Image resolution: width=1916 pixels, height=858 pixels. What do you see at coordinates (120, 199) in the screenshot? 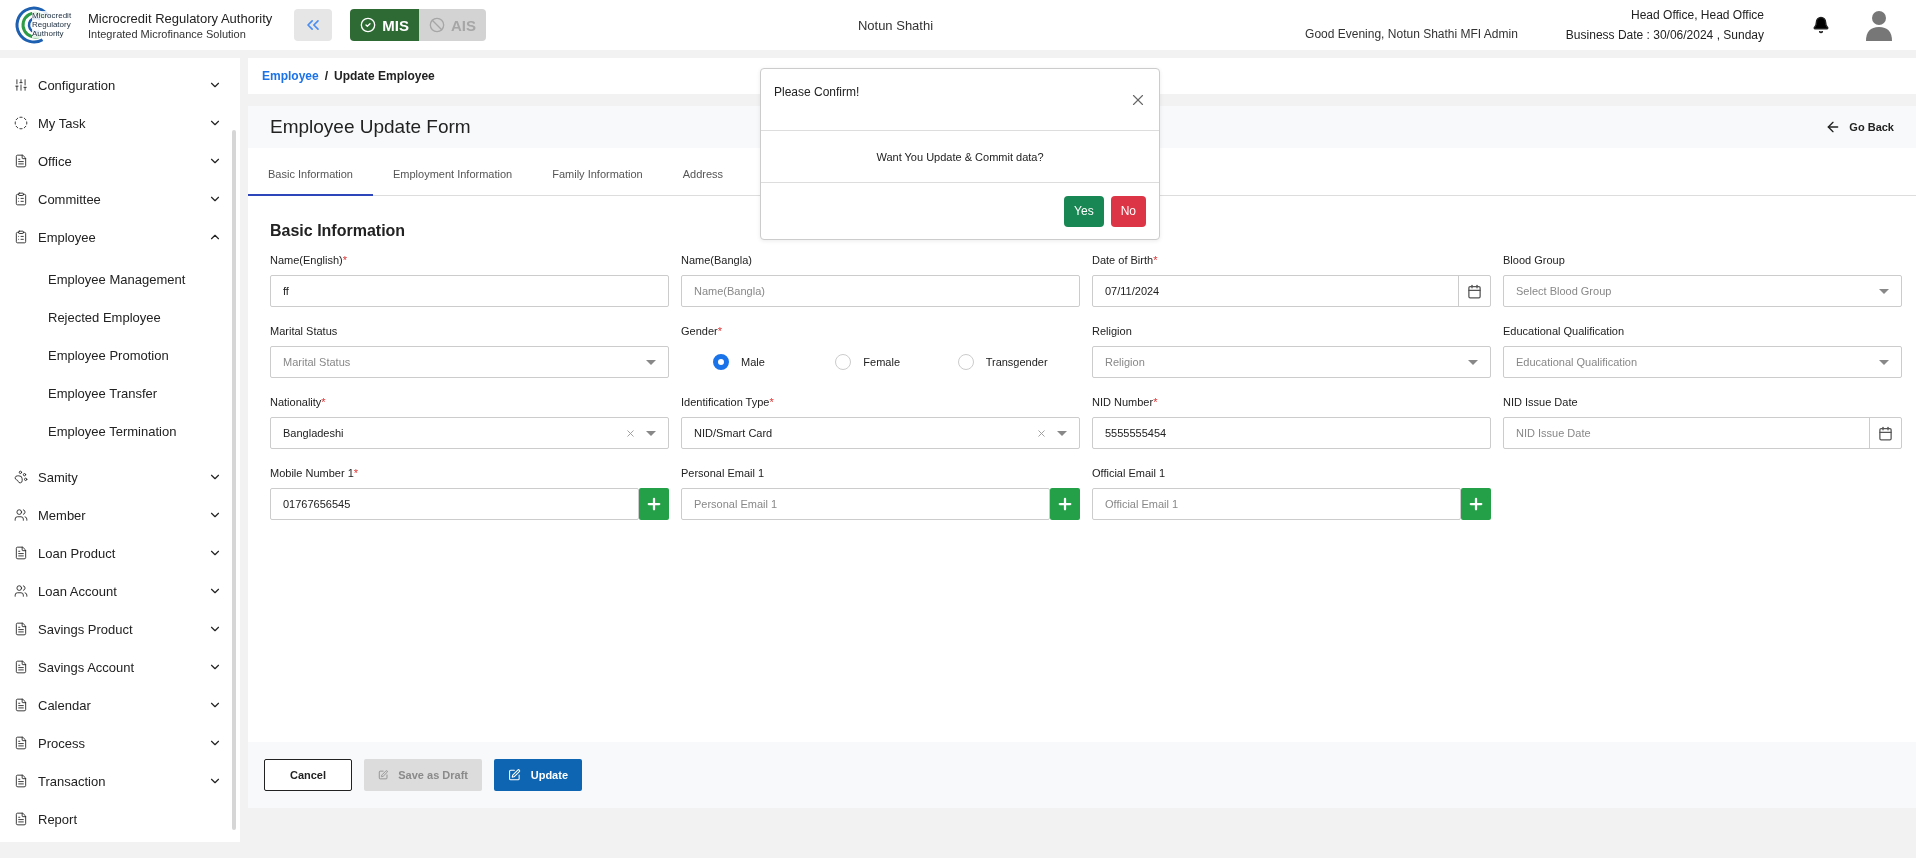
I see `sidebar-item: Committee` at bounding box center [120, 199].